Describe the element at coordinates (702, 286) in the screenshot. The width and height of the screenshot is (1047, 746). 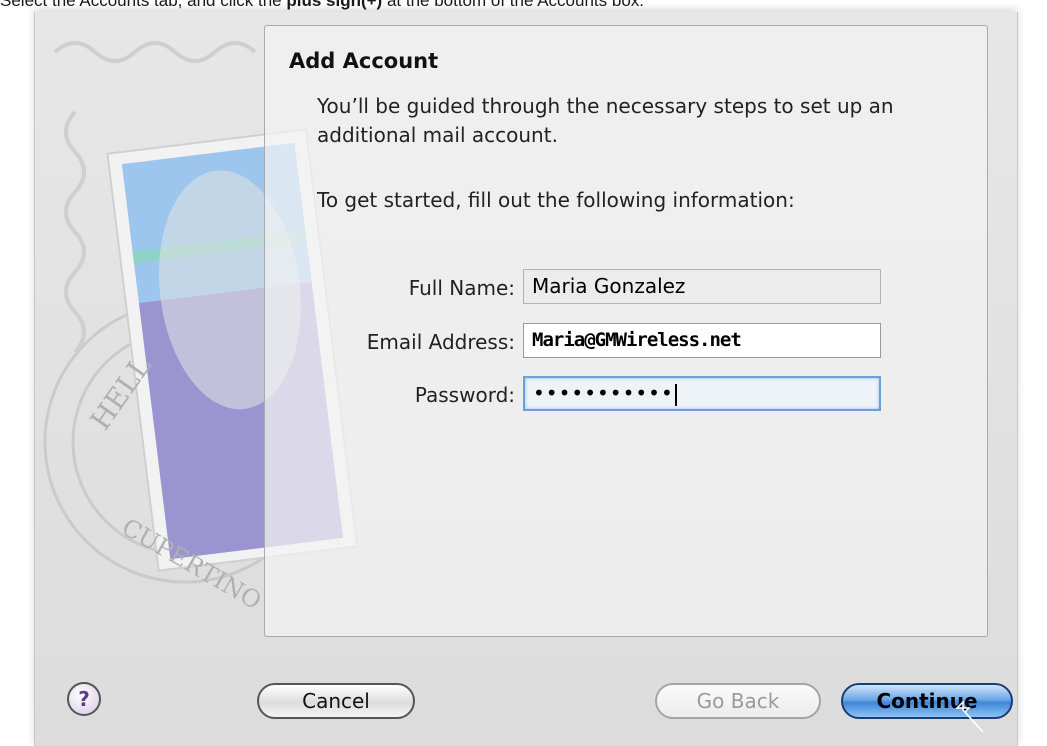
I see `full-name-field: Maria Gonzalez` at that location.